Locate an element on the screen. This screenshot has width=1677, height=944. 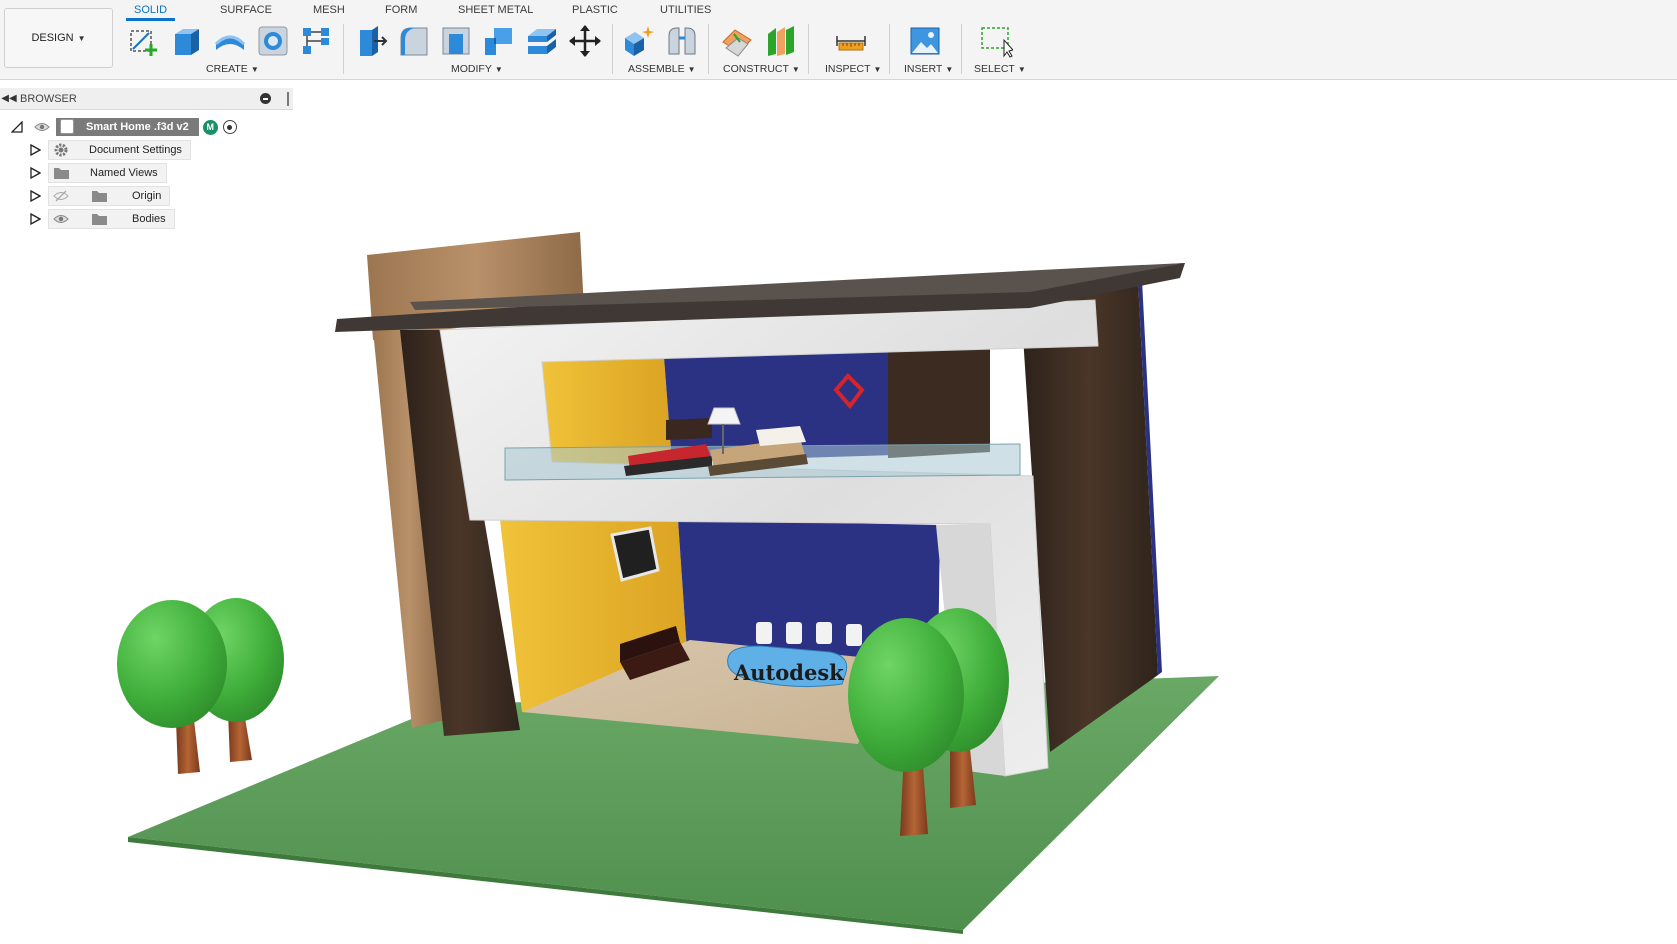
tab-sheet-metal: SHEET METAL is located at coordinates (495, 10).